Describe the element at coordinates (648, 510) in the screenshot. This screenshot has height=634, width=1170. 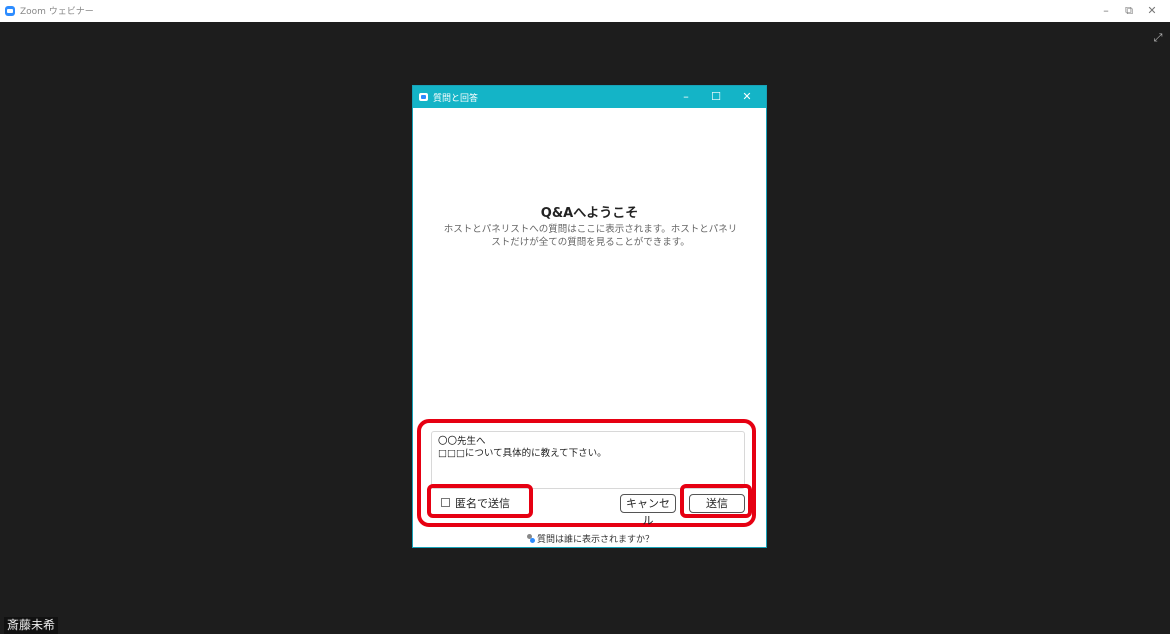
I see `cancel-button: キャンセル` at that location.